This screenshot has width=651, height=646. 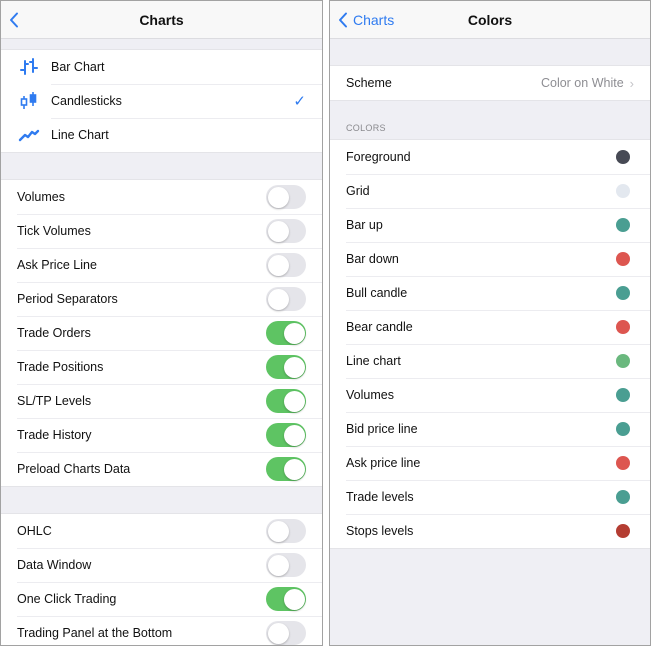 I want to click on color-label: Bull candle, so click(x=377, y=293).